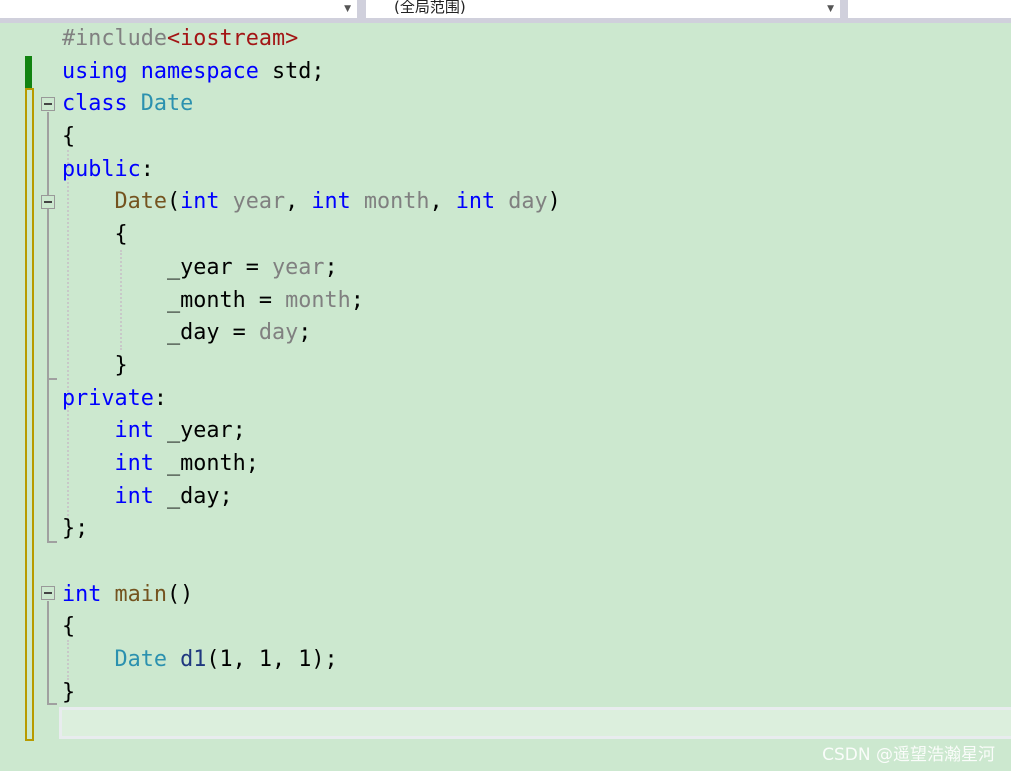 This screenshot has width=1011, height=771. I want to click on collapse-main-icon, so click(48, 593).